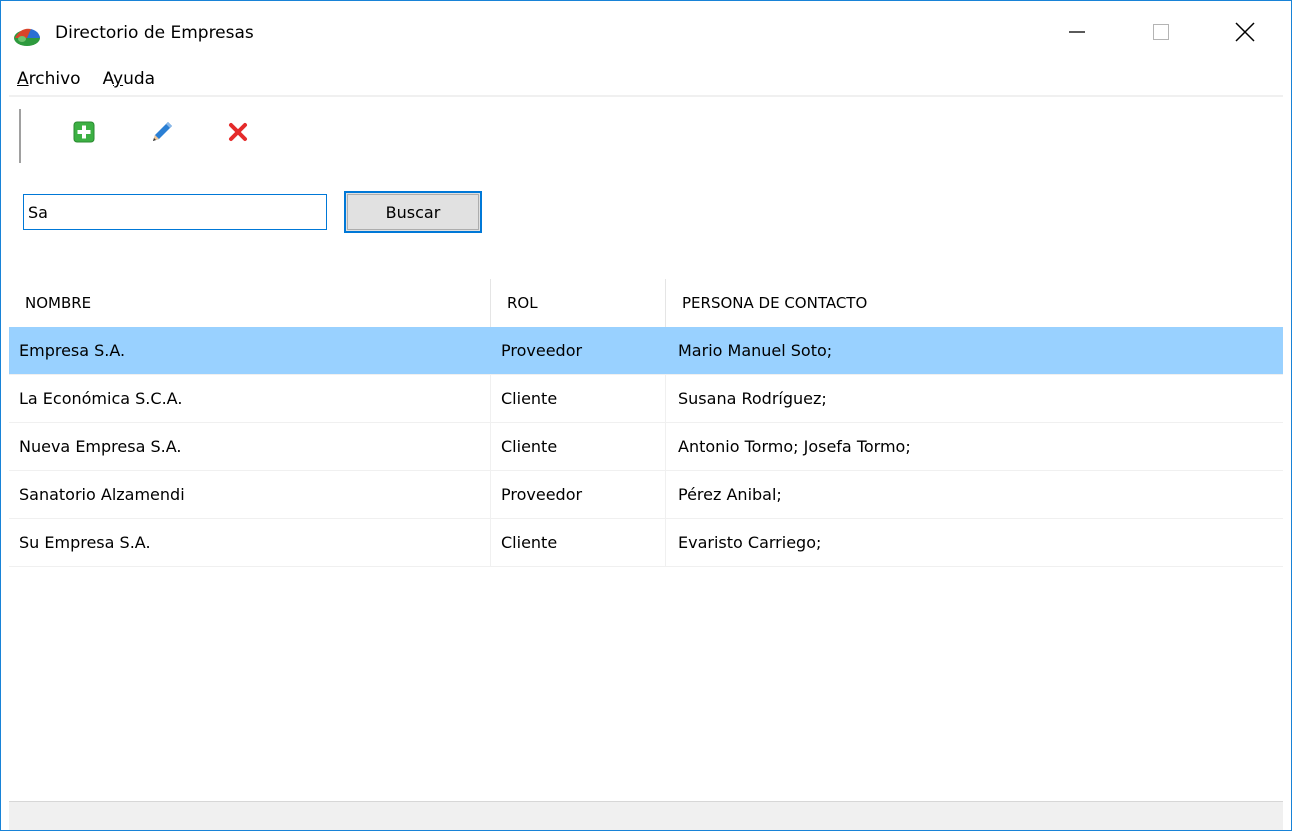  I want to click on title-bar: Directorio de Empresas, so click(646, 32).